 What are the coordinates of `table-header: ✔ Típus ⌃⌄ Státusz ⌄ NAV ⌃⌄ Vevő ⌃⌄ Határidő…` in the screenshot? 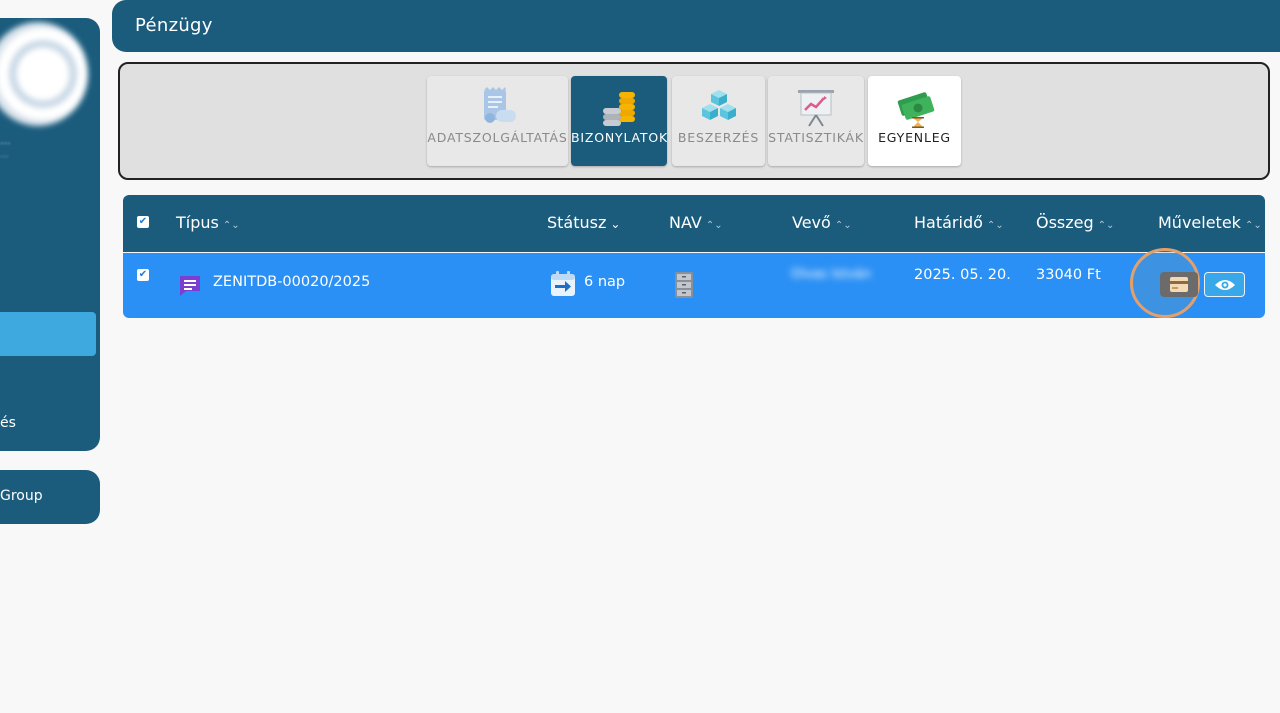 It's located at (694, 223).